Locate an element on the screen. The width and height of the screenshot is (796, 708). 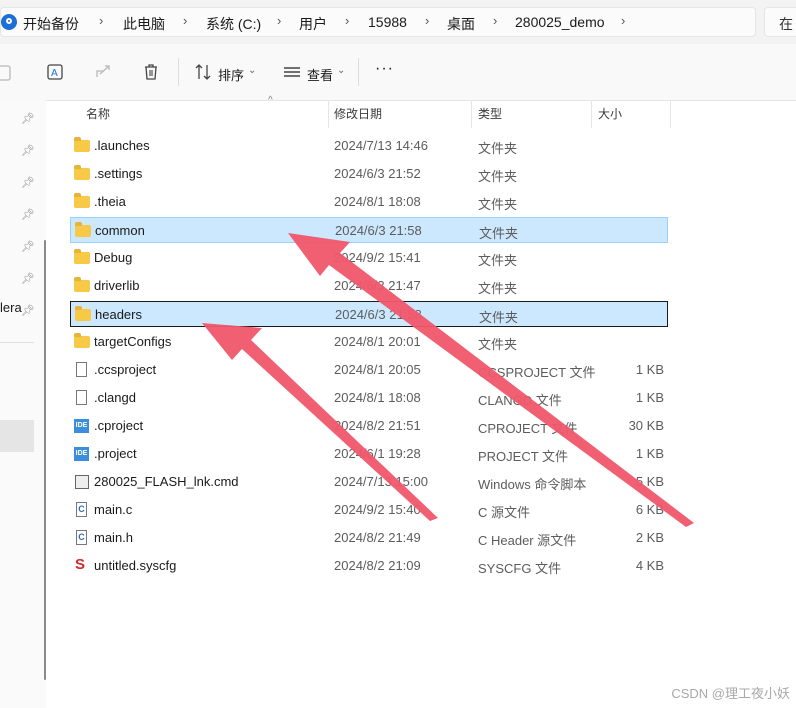
ide-icon: IDE is located at coordinates (81, 426).